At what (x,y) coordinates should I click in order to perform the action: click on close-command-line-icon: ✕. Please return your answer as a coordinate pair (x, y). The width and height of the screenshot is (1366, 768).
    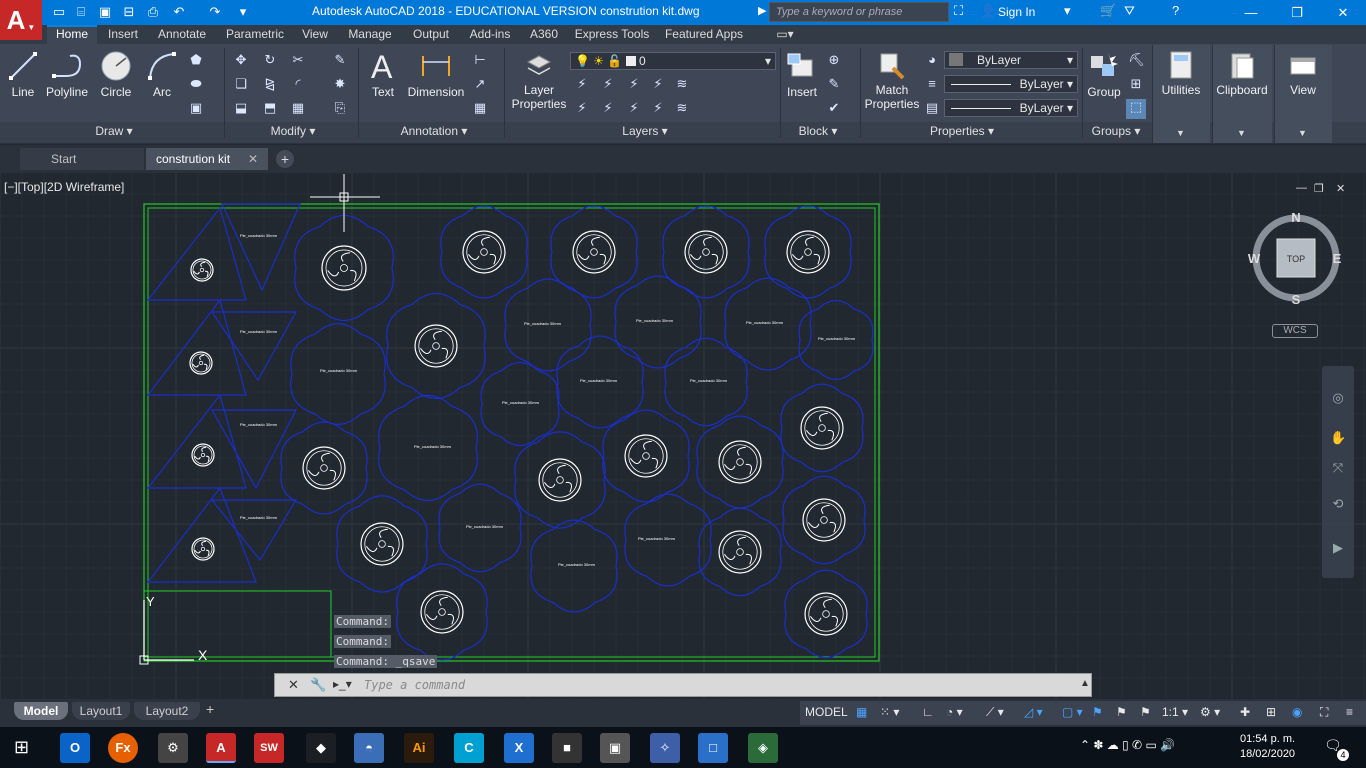
    Looking at the image, I should click on (293, 685).